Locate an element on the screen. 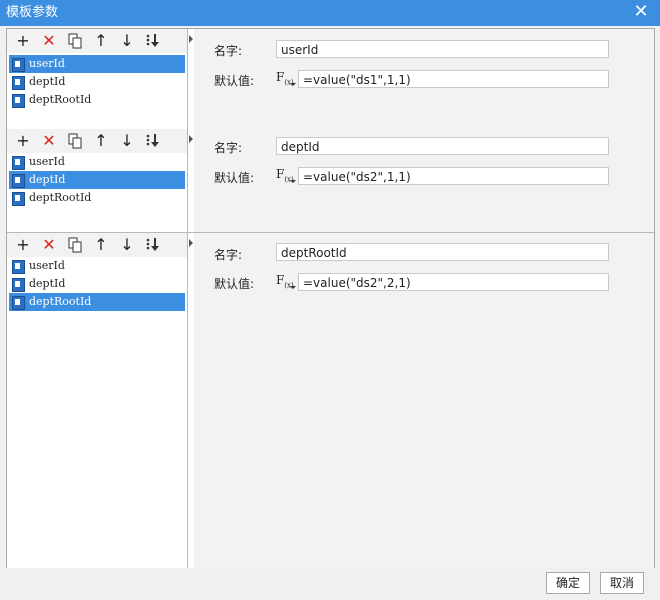 The image size is (660, 600). dialog-footer: 确定 取消 is located at coordinates (330, 584).